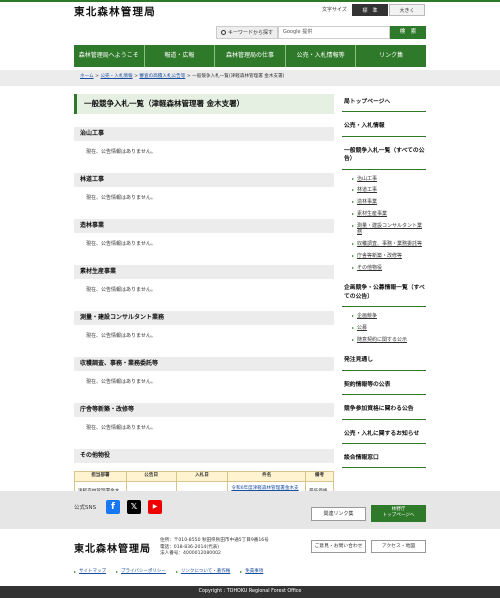 This screenshot has height=598, width=500. Describe the element at coordinates (204, 235) in the screenshot. I see `section-afforestation: 造林事業 現在、公告情報はありません。` at that location.